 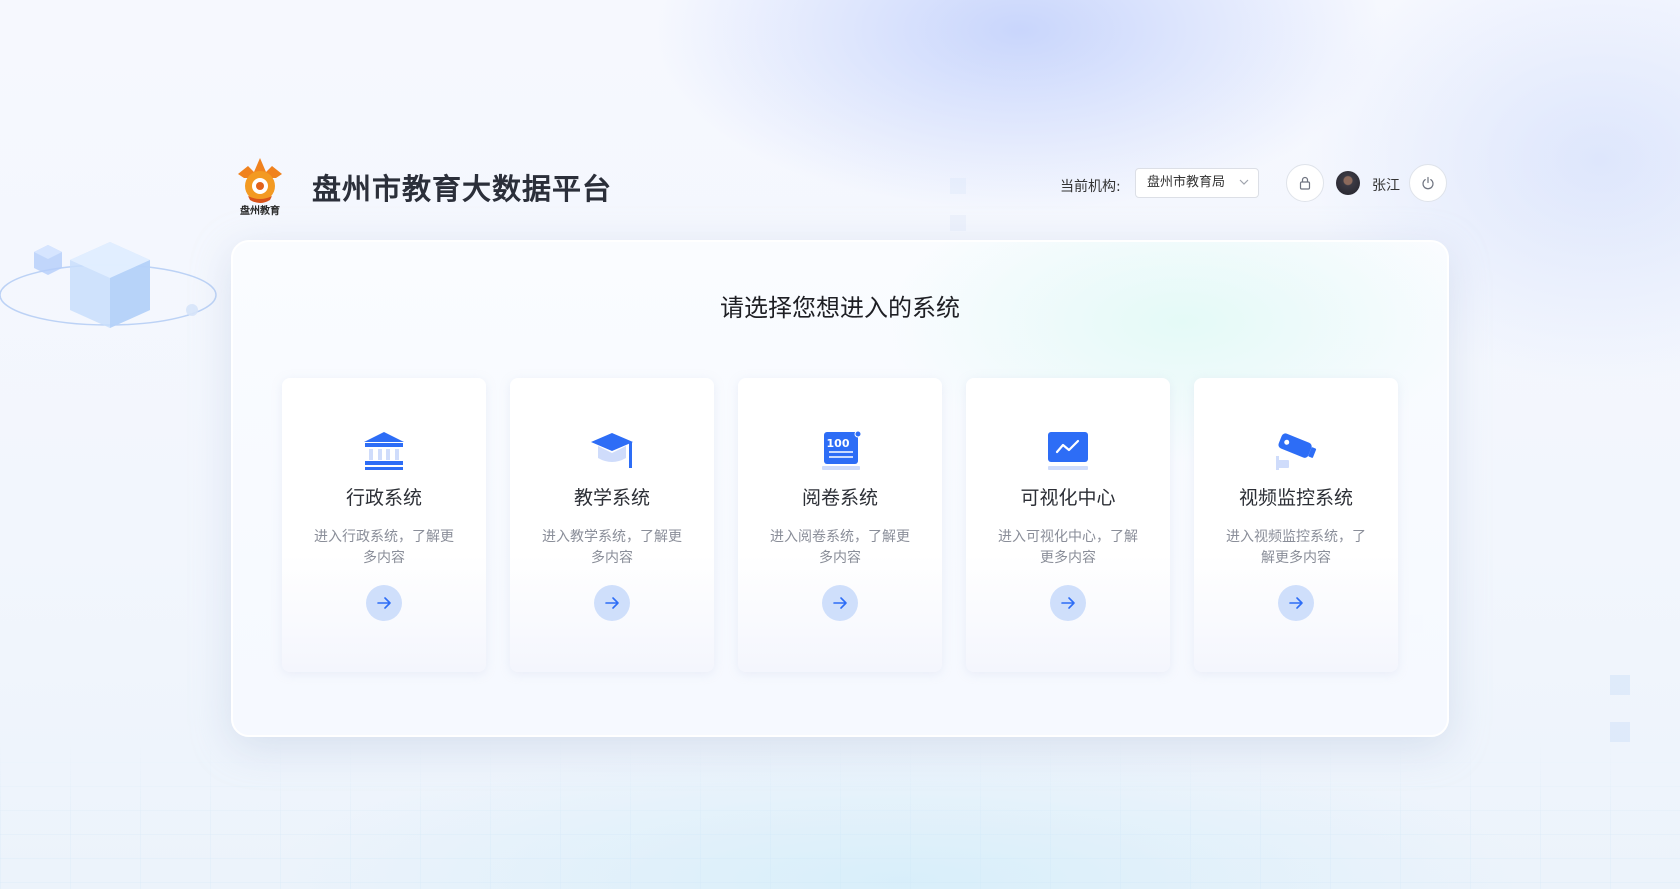 I want to click on card-description: 进入阅卷系统，了解更多内容, so click(x=840, y=547).